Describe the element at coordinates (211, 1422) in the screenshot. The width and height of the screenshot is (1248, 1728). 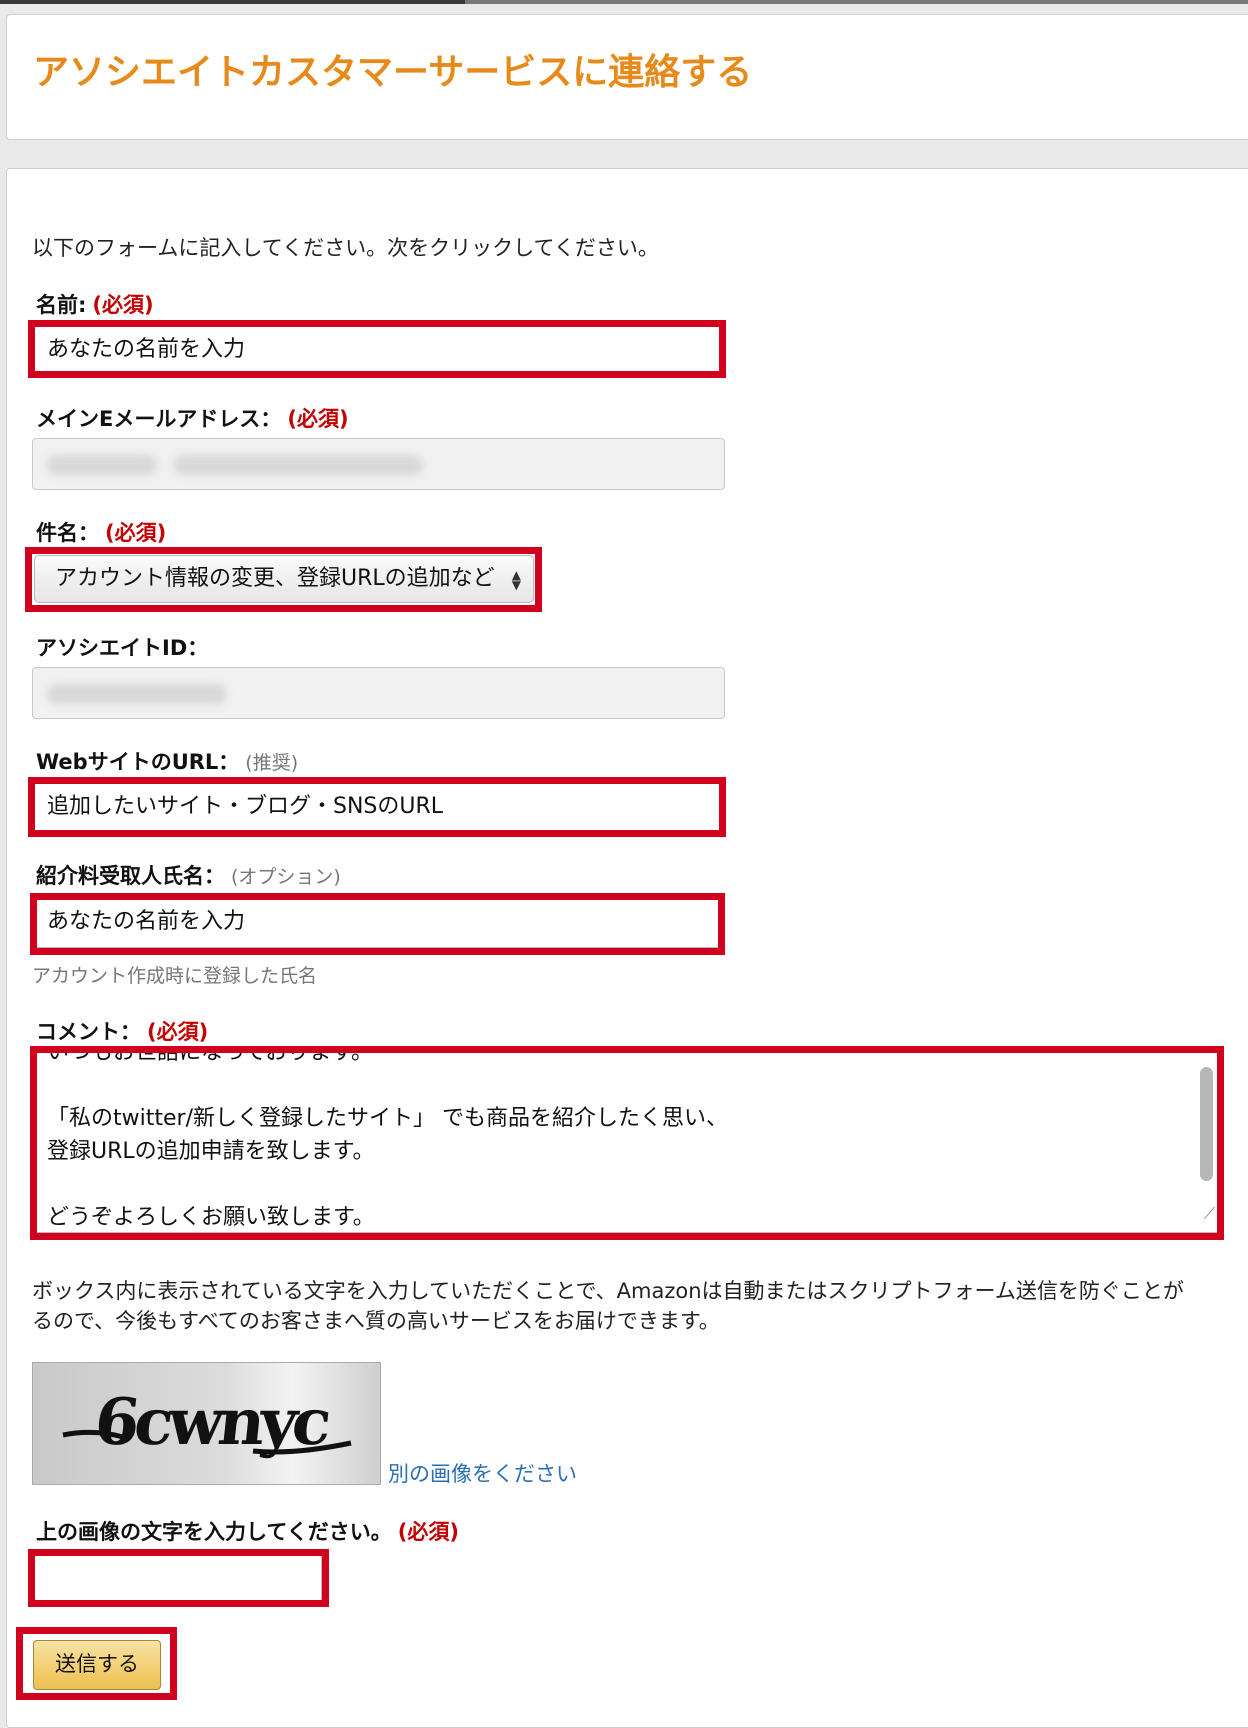
I see `captcha-text: 6cwnyc` at that location.